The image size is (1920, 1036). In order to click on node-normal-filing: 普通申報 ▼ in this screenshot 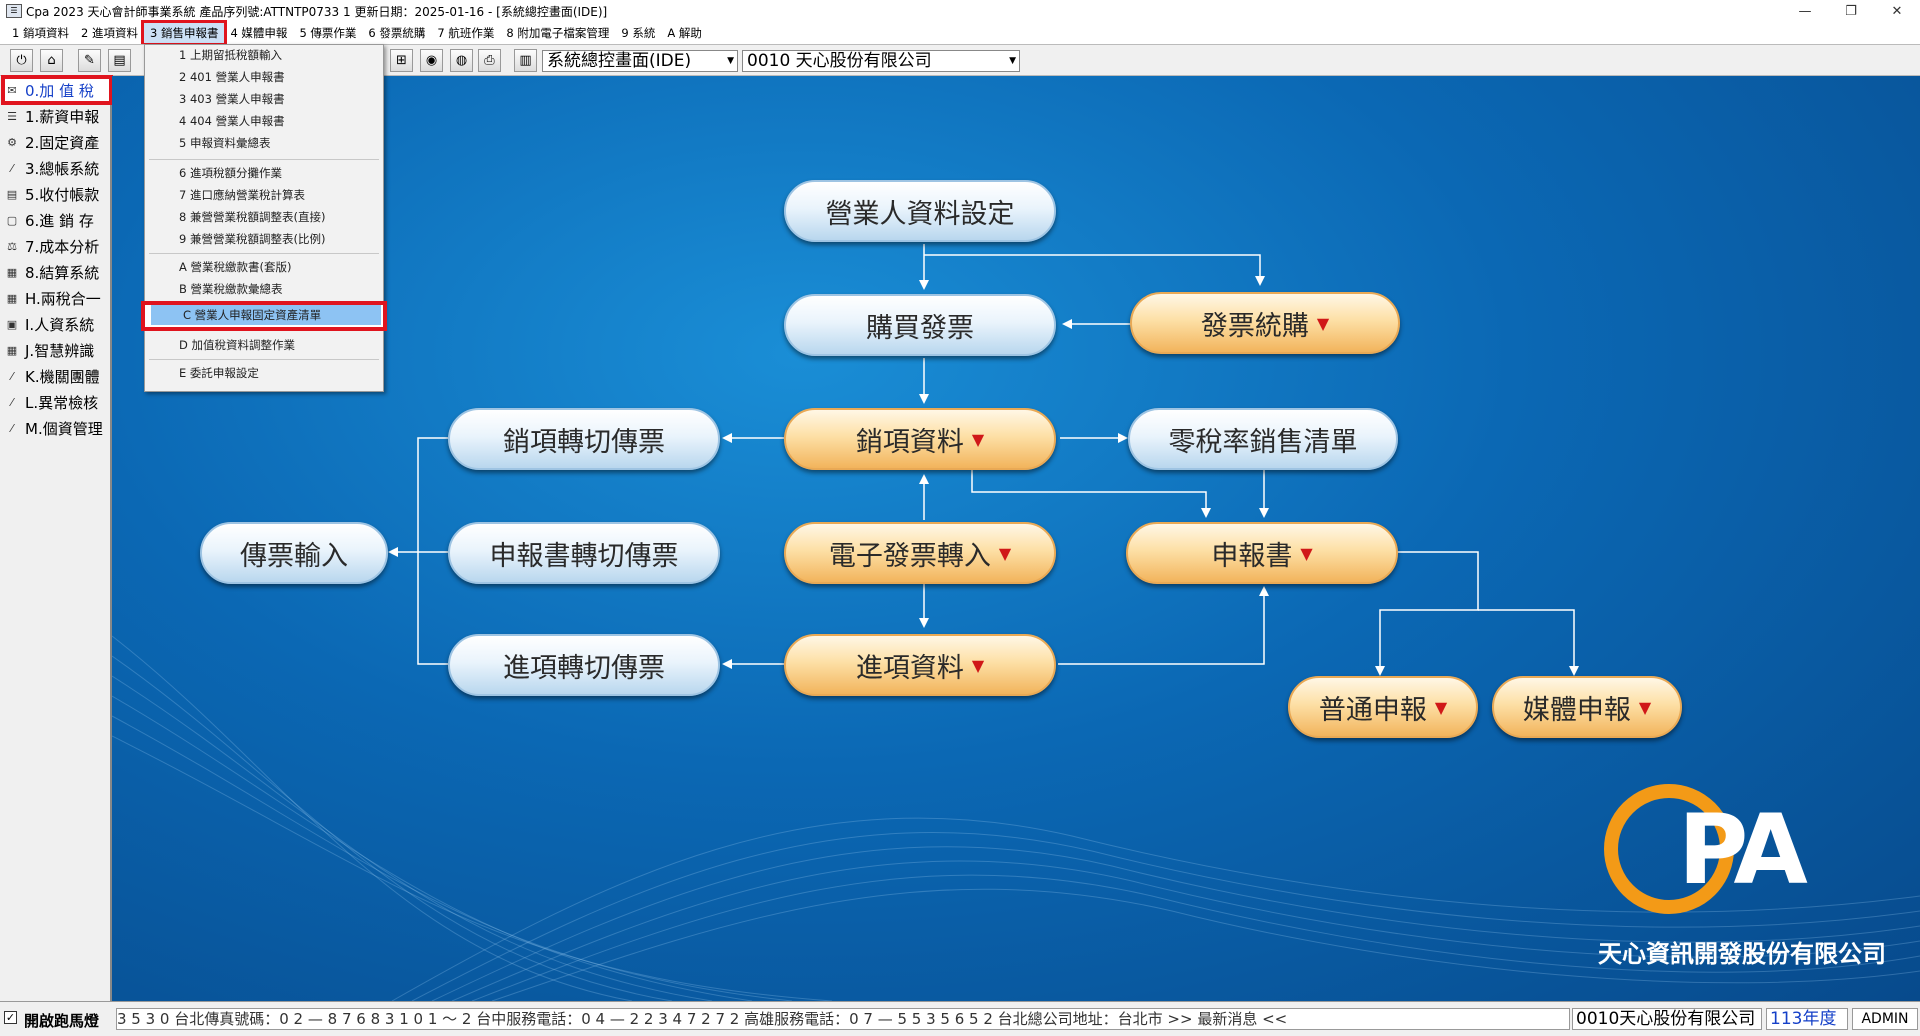, I will do `click(1383, 707)`.